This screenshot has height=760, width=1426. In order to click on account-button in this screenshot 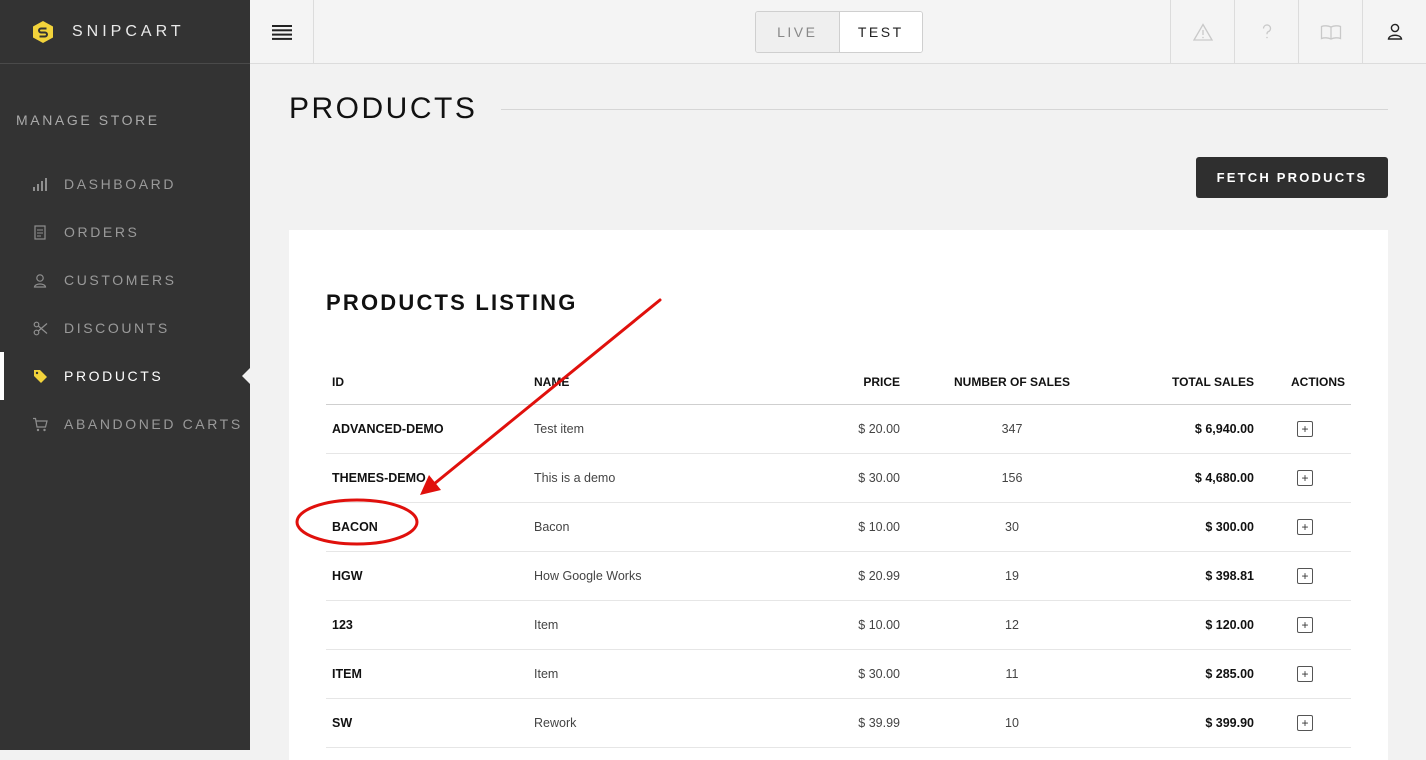, I will do `click(1394, 31)`.